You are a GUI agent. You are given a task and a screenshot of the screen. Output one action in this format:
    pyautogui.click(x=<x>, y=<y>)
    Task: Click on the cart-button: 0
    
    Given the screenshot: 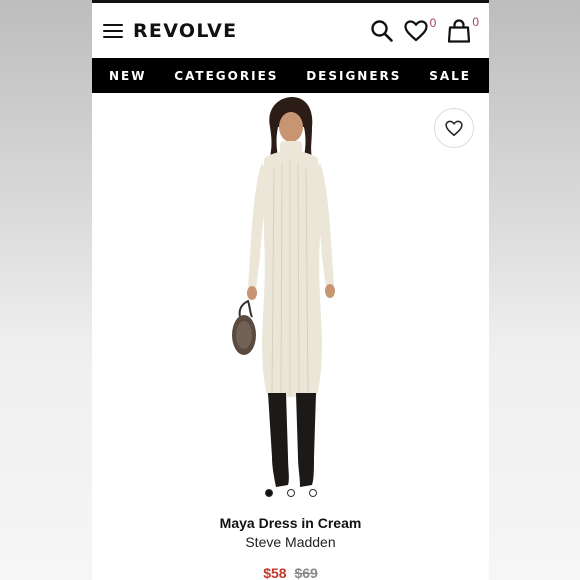 What is the action you would take?
    pyautogui.click(x=463, y=29)
    